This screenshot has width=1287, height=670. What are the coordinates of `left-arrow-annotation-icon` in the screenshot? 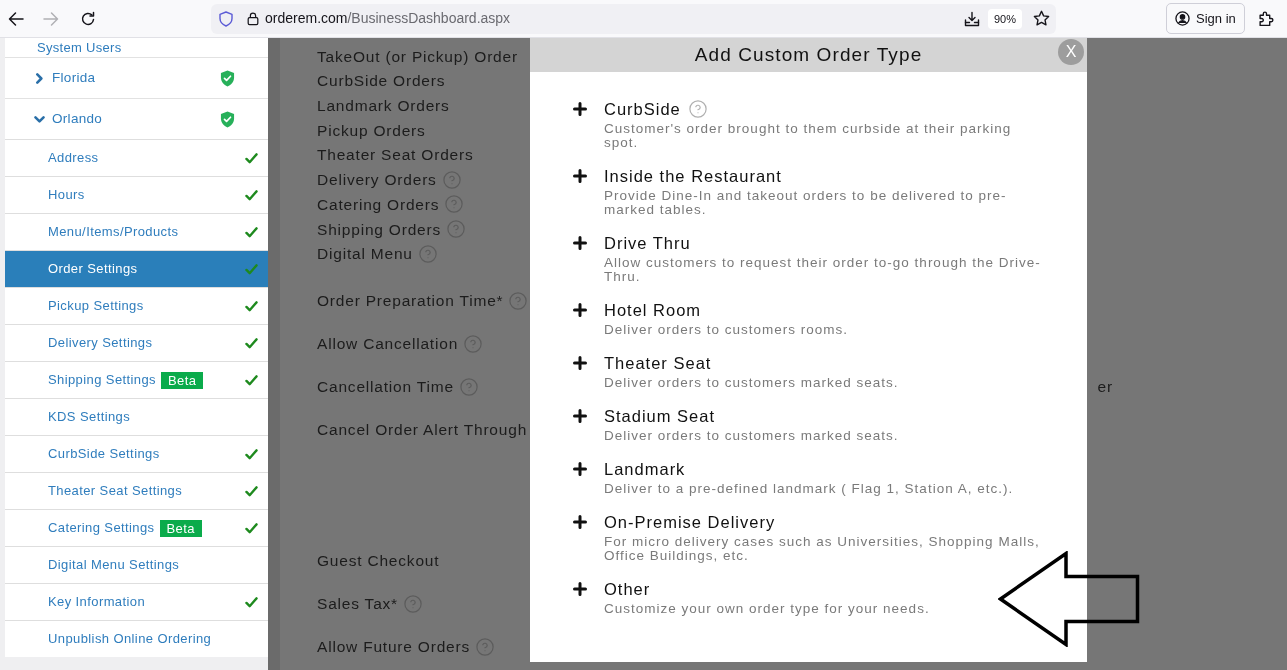 It's located at (1069, 599).